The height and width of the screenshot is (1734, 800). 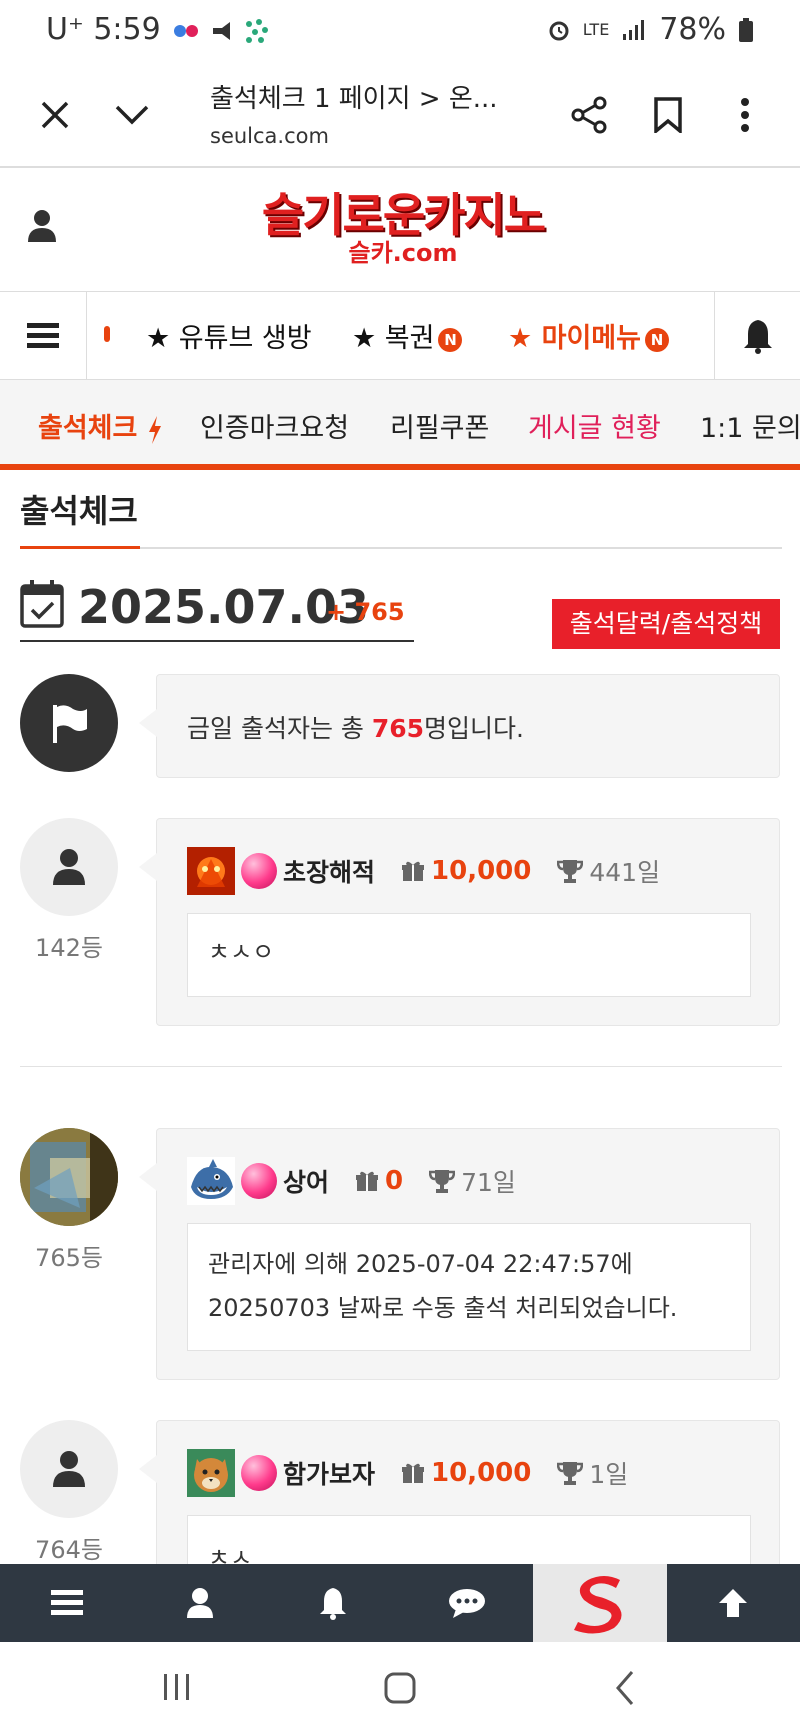 What do you see at coordinates (79, 511) in the screenshot?
I see `section-title: 출석체크` at bounding box center [79, 511].